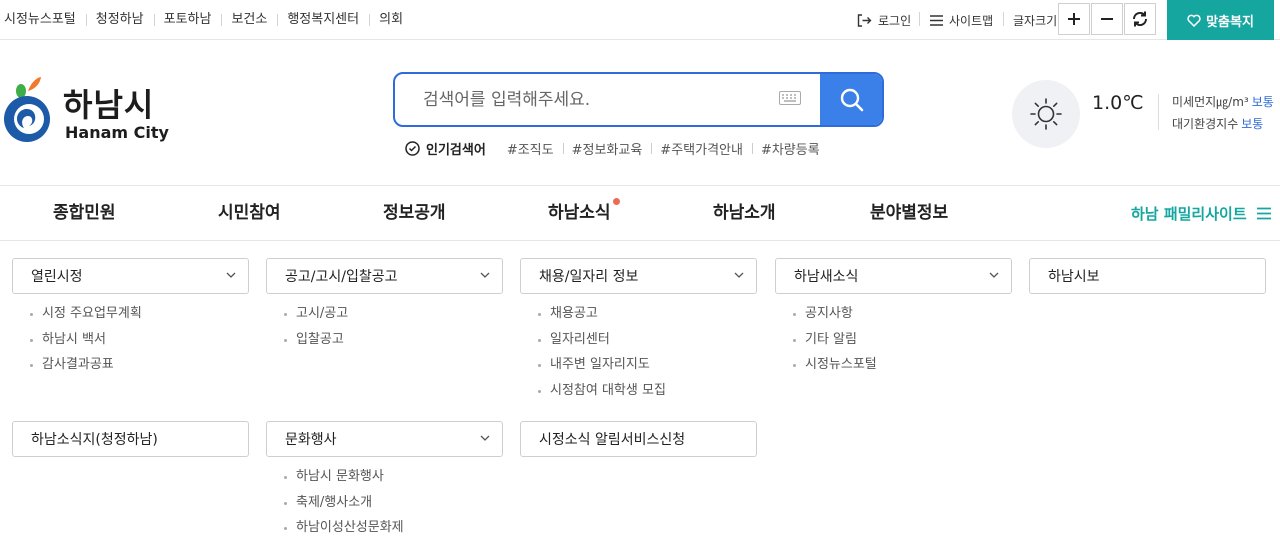 The height and width of the screenshot is (558, 1280). I want to click on weather-widget, so click(1046, 114).